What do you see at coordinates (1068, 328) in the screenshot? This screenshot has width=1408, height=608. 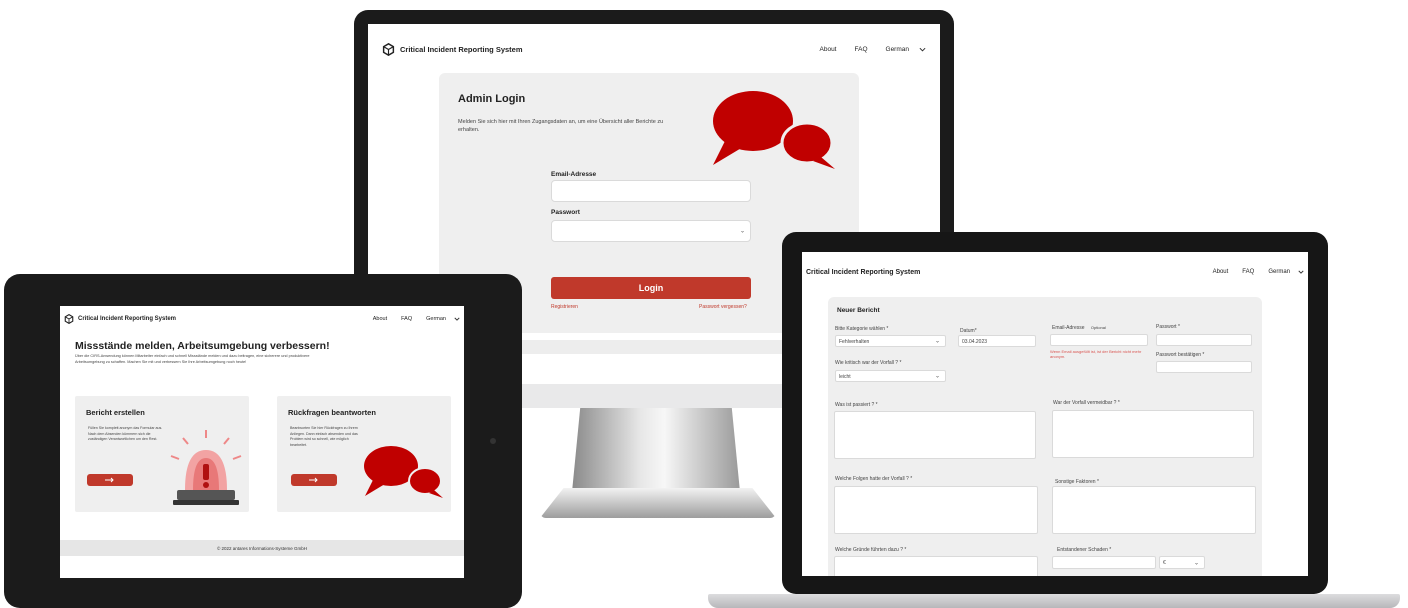 I see `email-label-text: Email-Adresse` at bounding box center [1068, 328].